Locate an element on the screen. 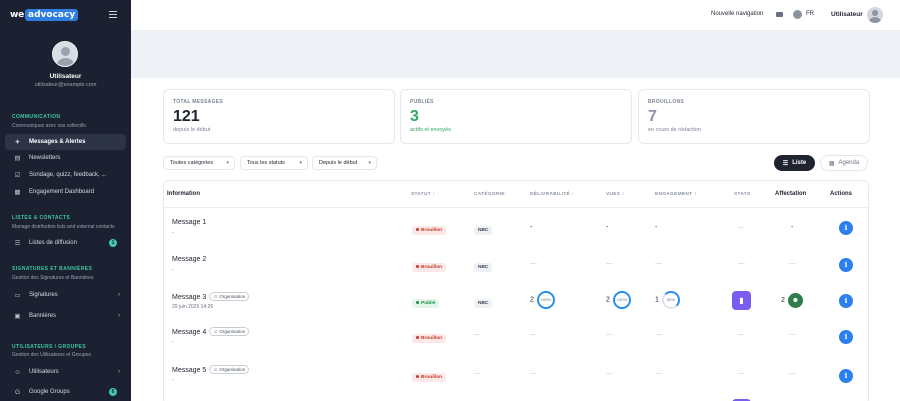 Image resolution: width=900 pixels, height=401 pixels. globe-icon is located at coordinates (797, 14).